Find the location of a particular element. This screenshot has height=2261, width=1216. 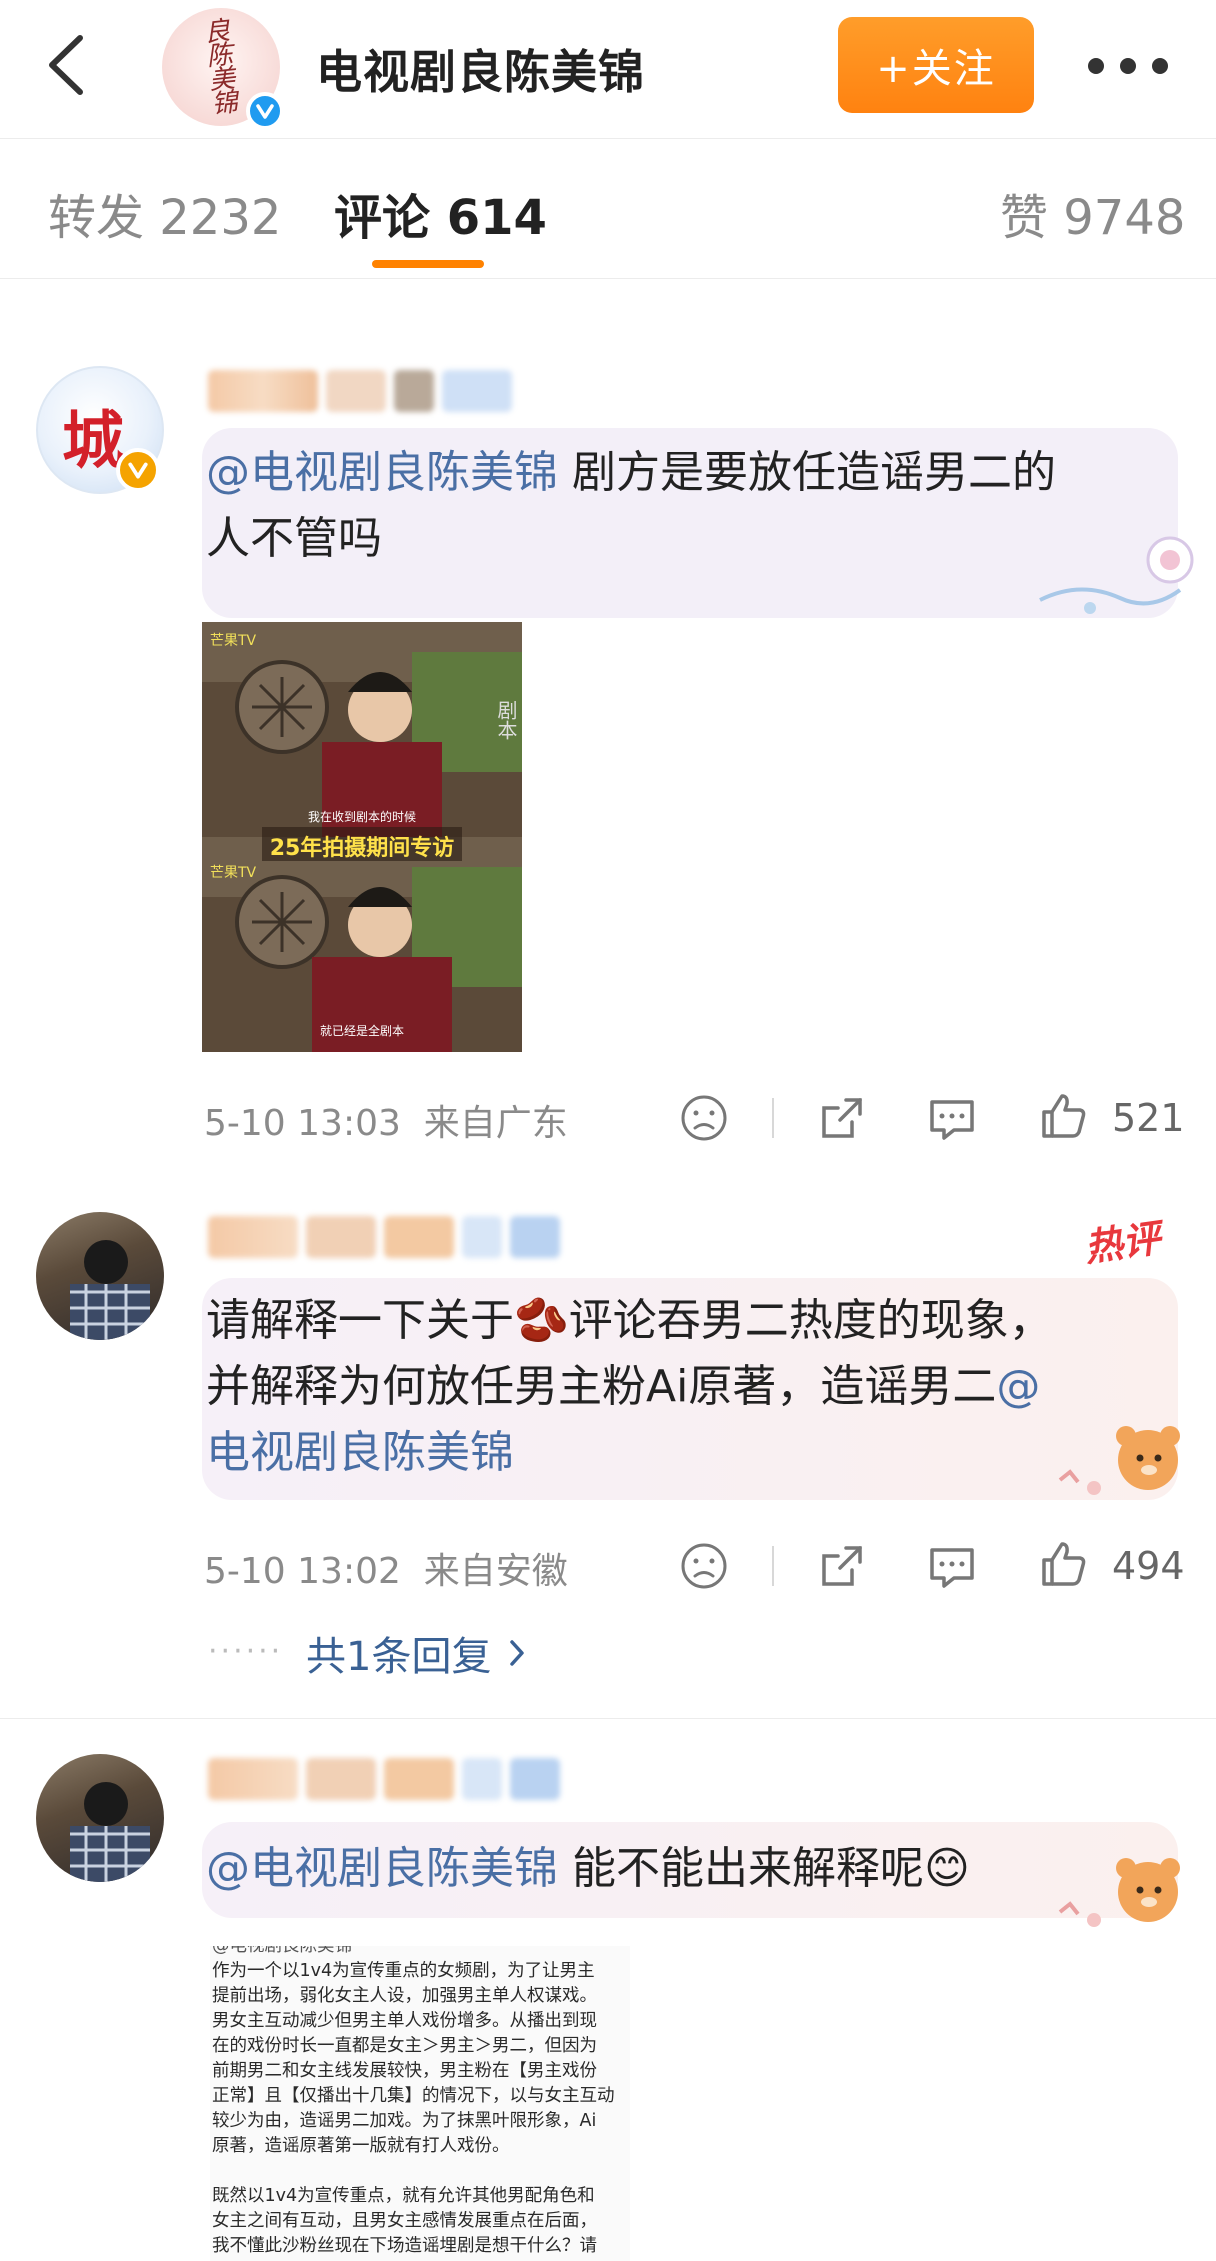

video-side-text: 剧本 is located at coordinates (506, 720).